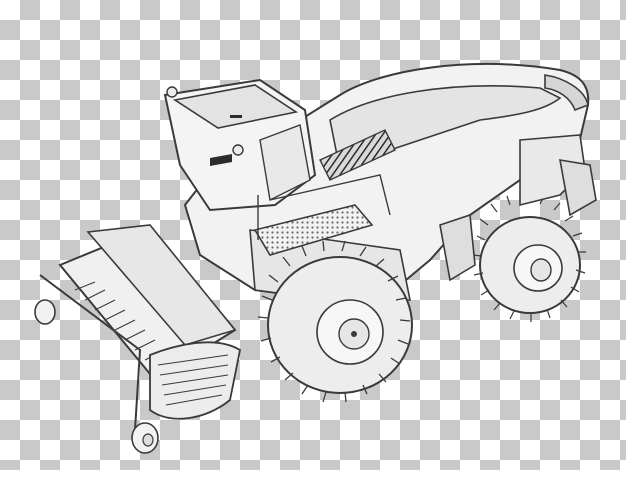 Image resolution: width=626 pixels, height=501 pixels. I want to click on operator-cab, so click(240, 145).